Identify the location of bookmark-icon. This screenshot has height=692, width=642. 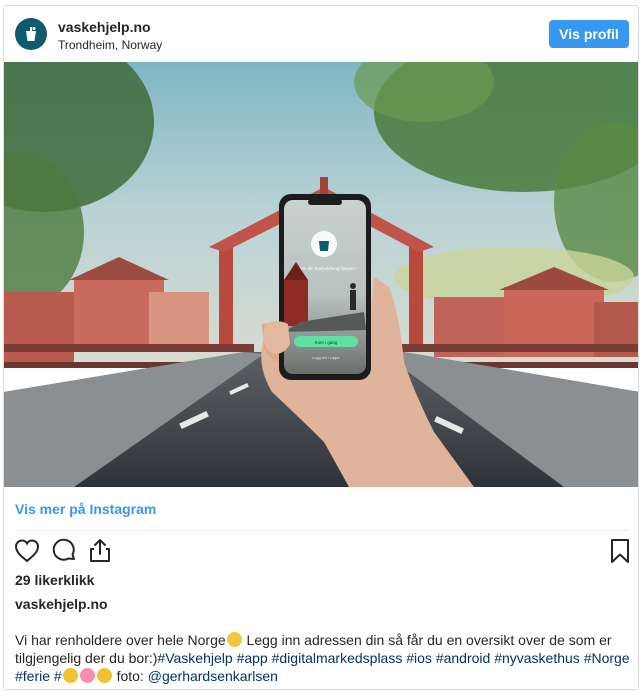
(620, 551).